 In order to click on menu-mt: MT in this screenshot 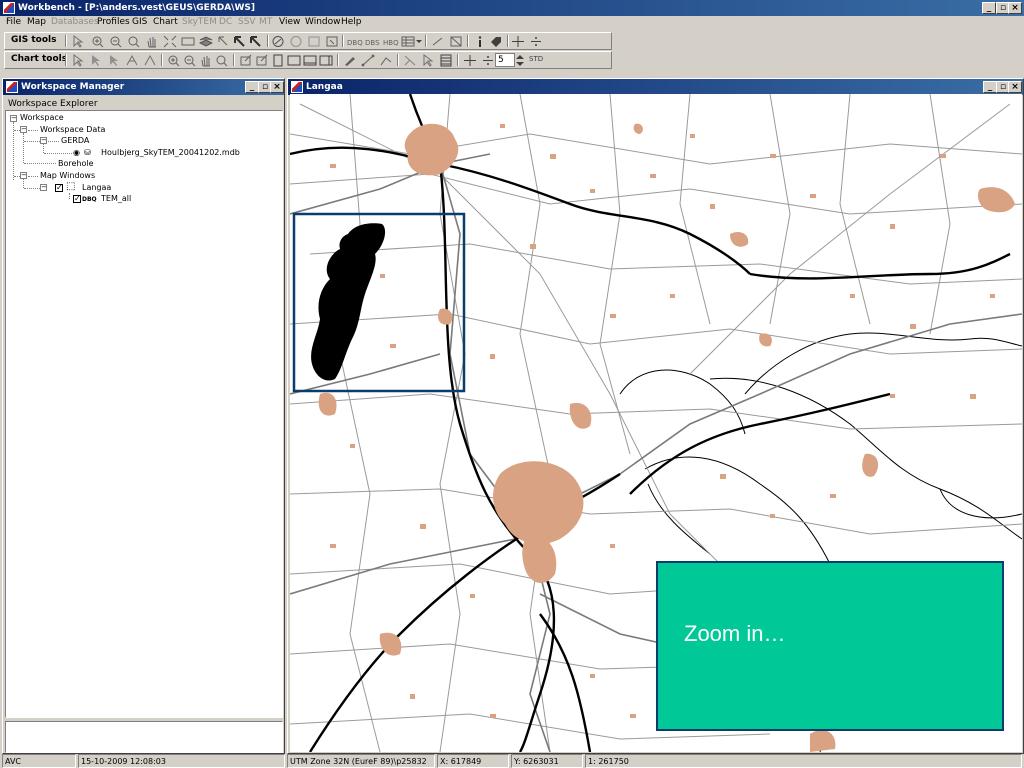, I will do `click(265, 22)`.